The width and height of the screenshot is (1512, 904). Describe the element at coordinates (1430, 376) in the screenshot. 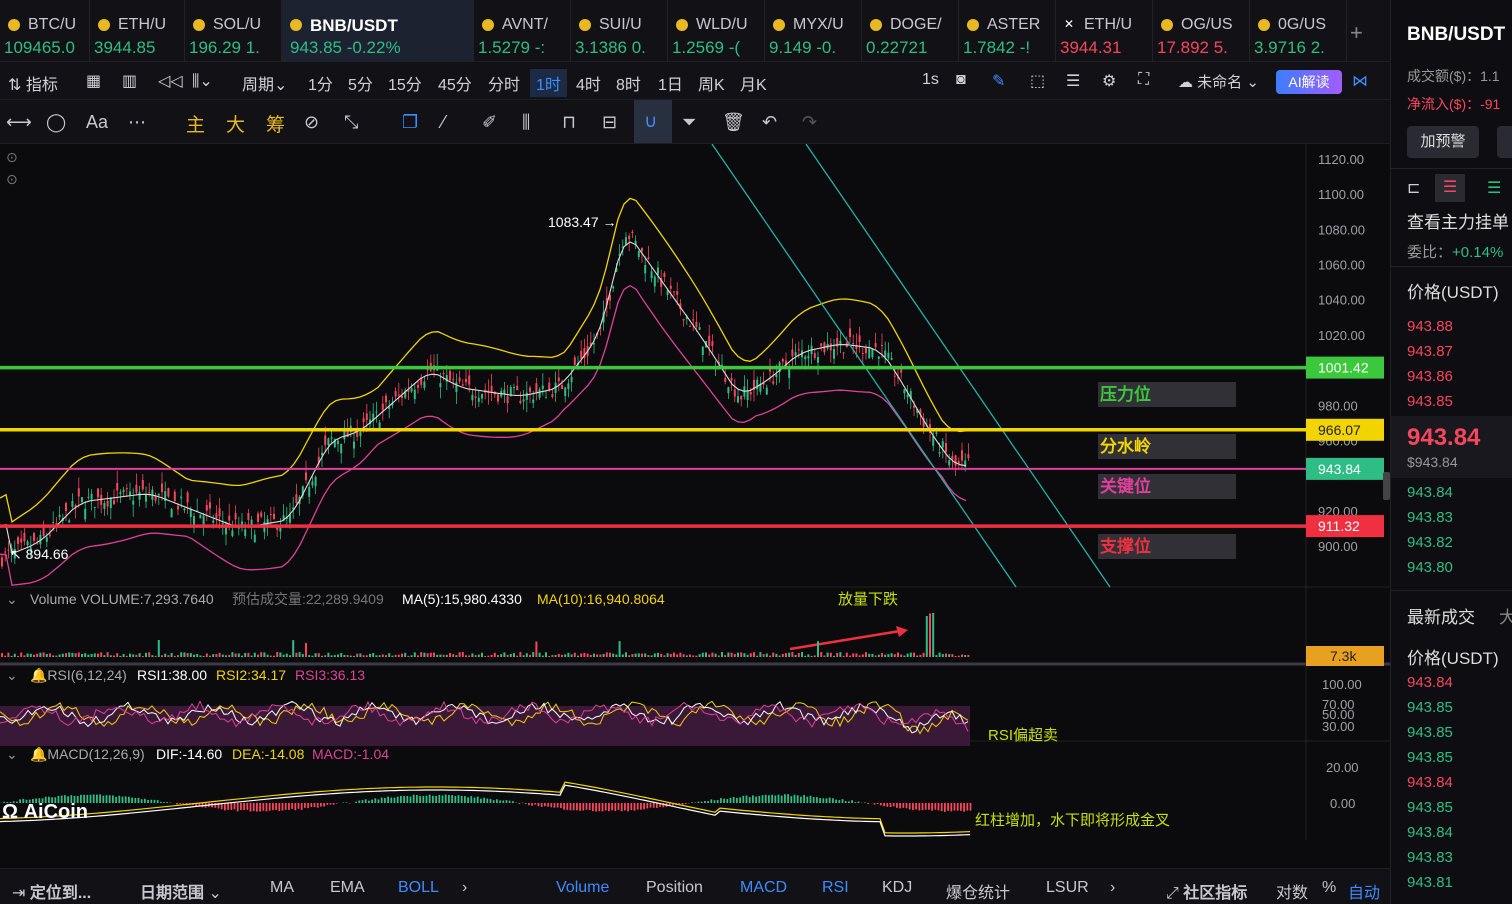

I see `ask-price: 943.86` at that location.